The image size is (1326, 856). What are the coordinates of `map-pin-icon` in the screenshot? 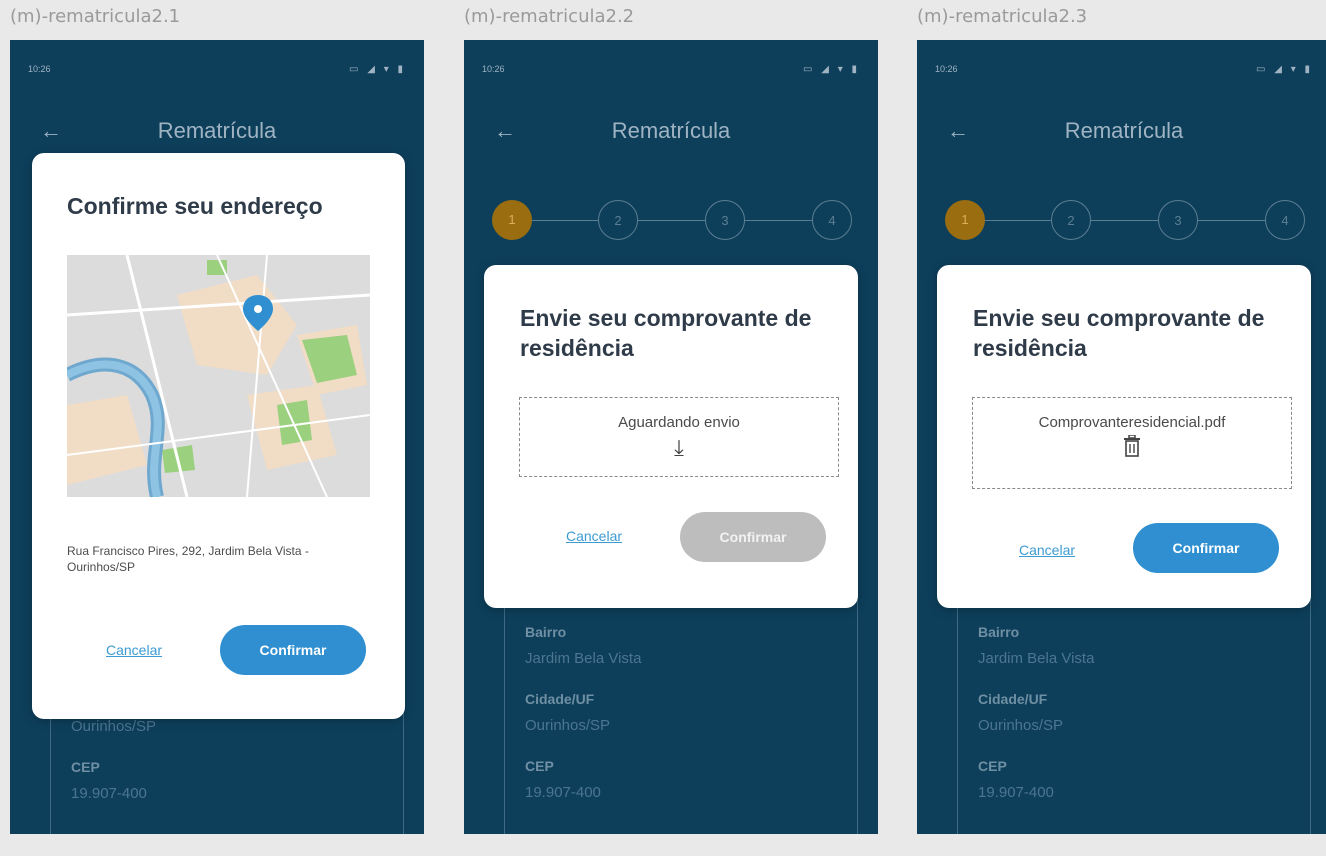 It's located at (258, 315).